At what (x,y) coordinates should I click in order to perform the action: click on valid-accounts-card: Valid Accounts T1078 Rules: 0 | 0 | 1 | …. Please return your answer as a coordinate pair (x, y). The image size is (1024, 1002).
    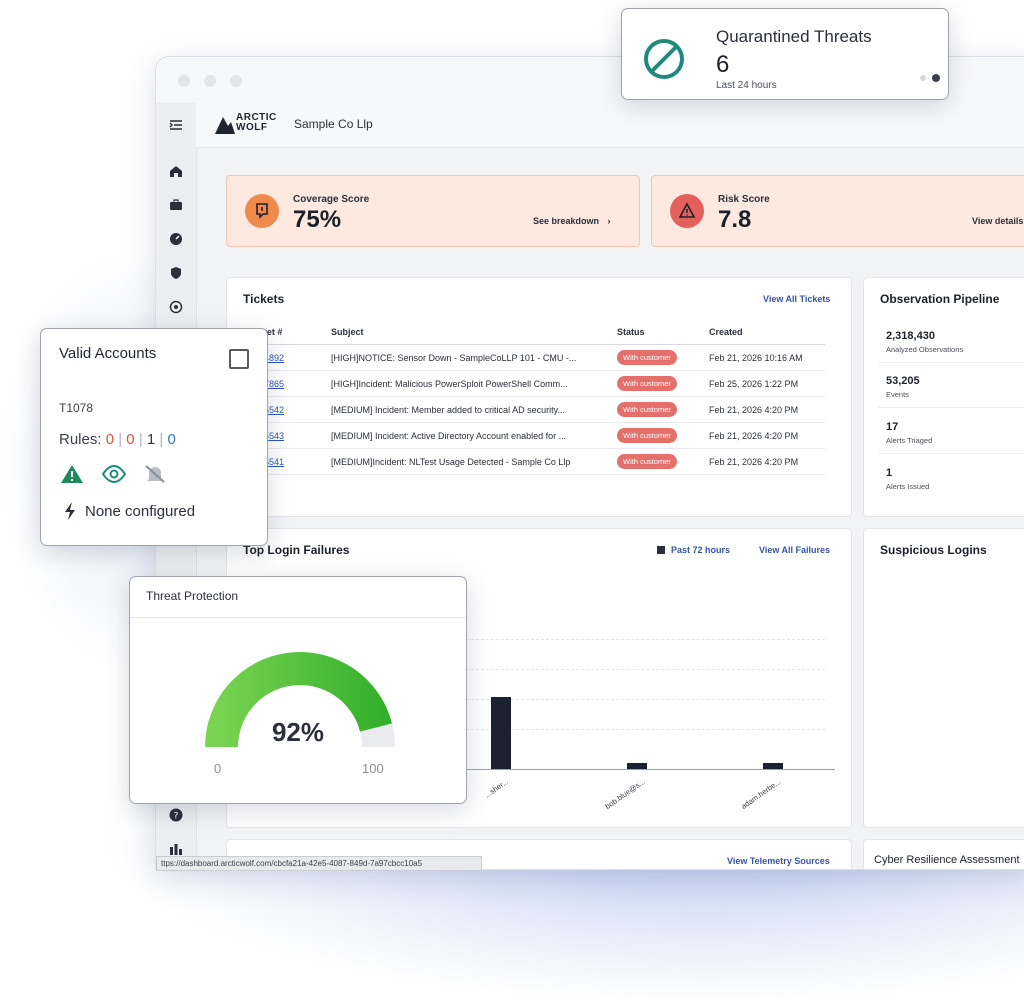
    Looking at the image, I should click on (154, 437).